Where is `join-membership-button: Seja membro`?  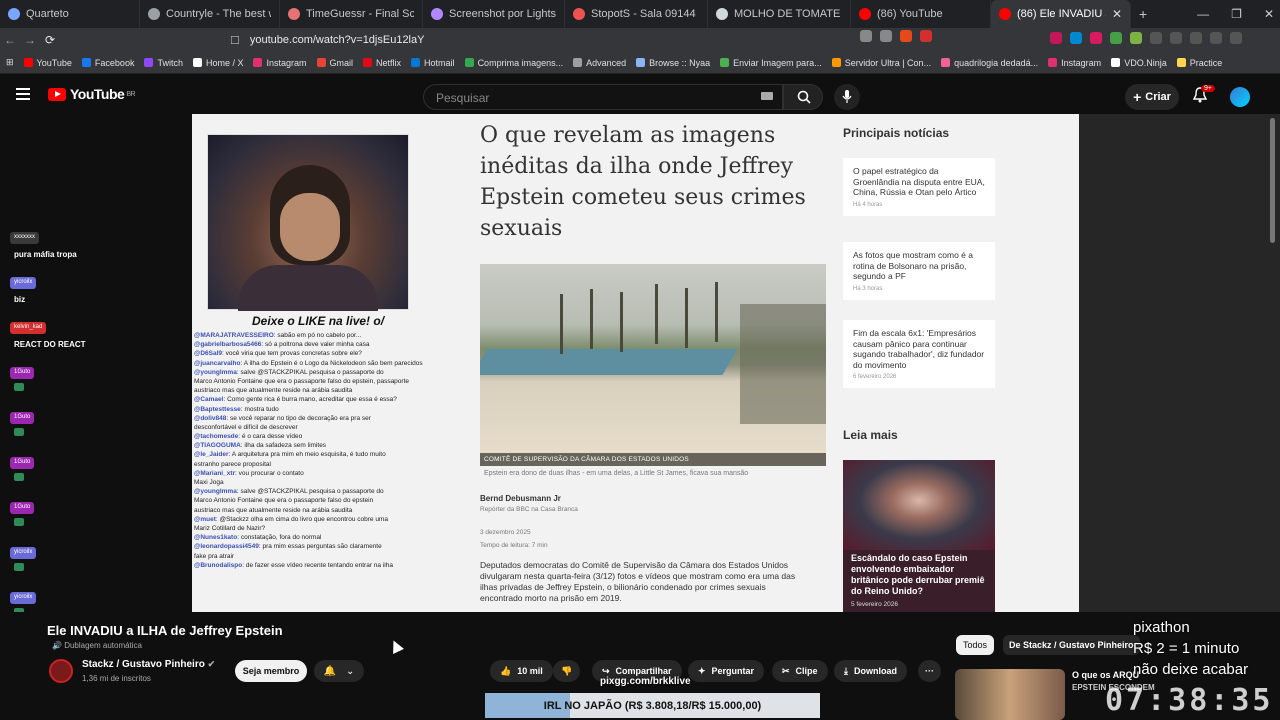
join-membership-button: Seja membro is located at coordinates (271, 671).